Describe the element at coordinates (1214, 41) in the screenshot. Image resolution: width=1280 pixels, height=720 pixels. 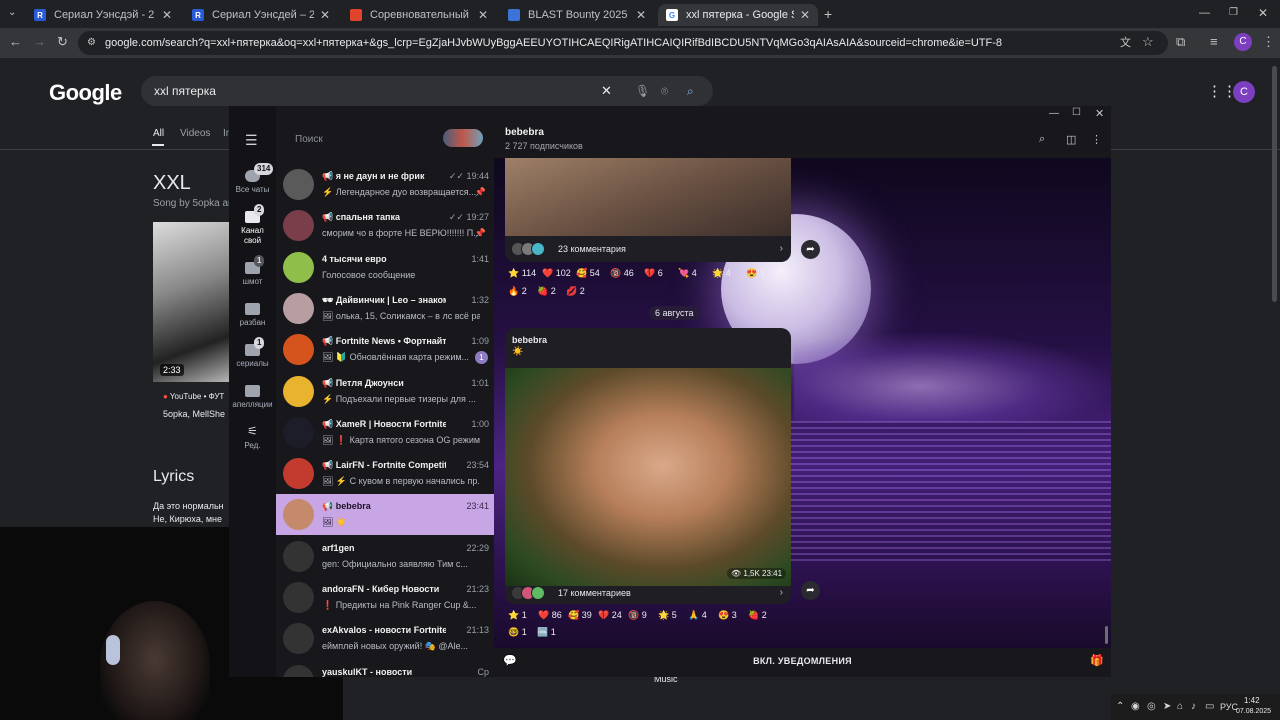
I see `reading-list-icon: ≡` at that location.